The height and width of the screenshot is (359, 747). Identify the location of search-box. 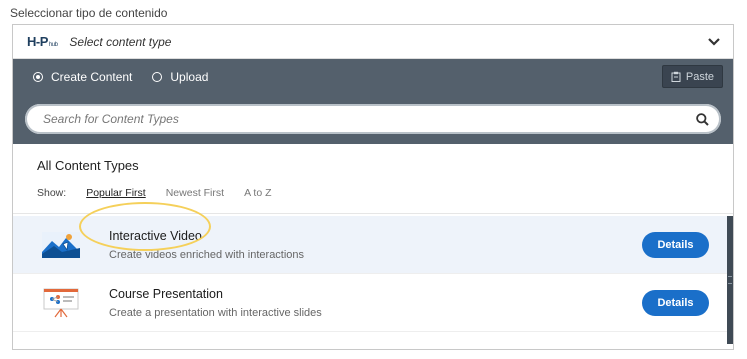
(373, 119).